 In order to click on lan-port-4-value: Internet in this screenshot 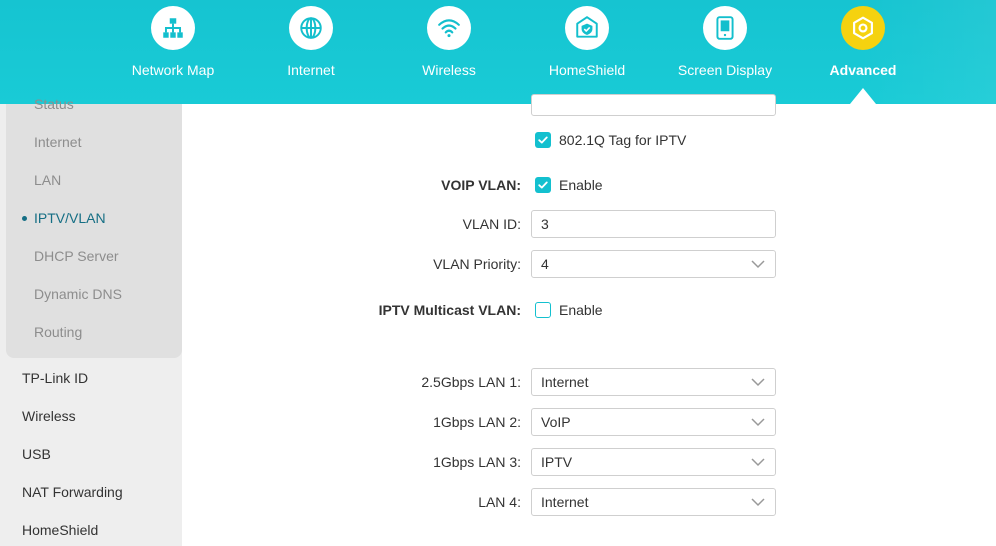, I will do `click(565, 502)`.